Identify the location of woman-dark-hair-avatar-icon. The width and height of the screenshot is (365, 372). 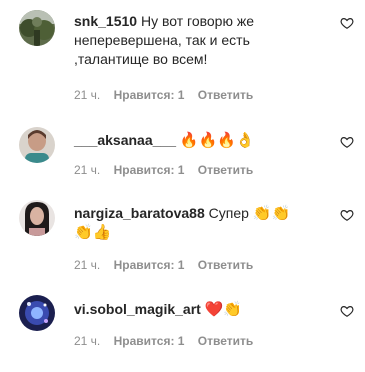
(37, 218).